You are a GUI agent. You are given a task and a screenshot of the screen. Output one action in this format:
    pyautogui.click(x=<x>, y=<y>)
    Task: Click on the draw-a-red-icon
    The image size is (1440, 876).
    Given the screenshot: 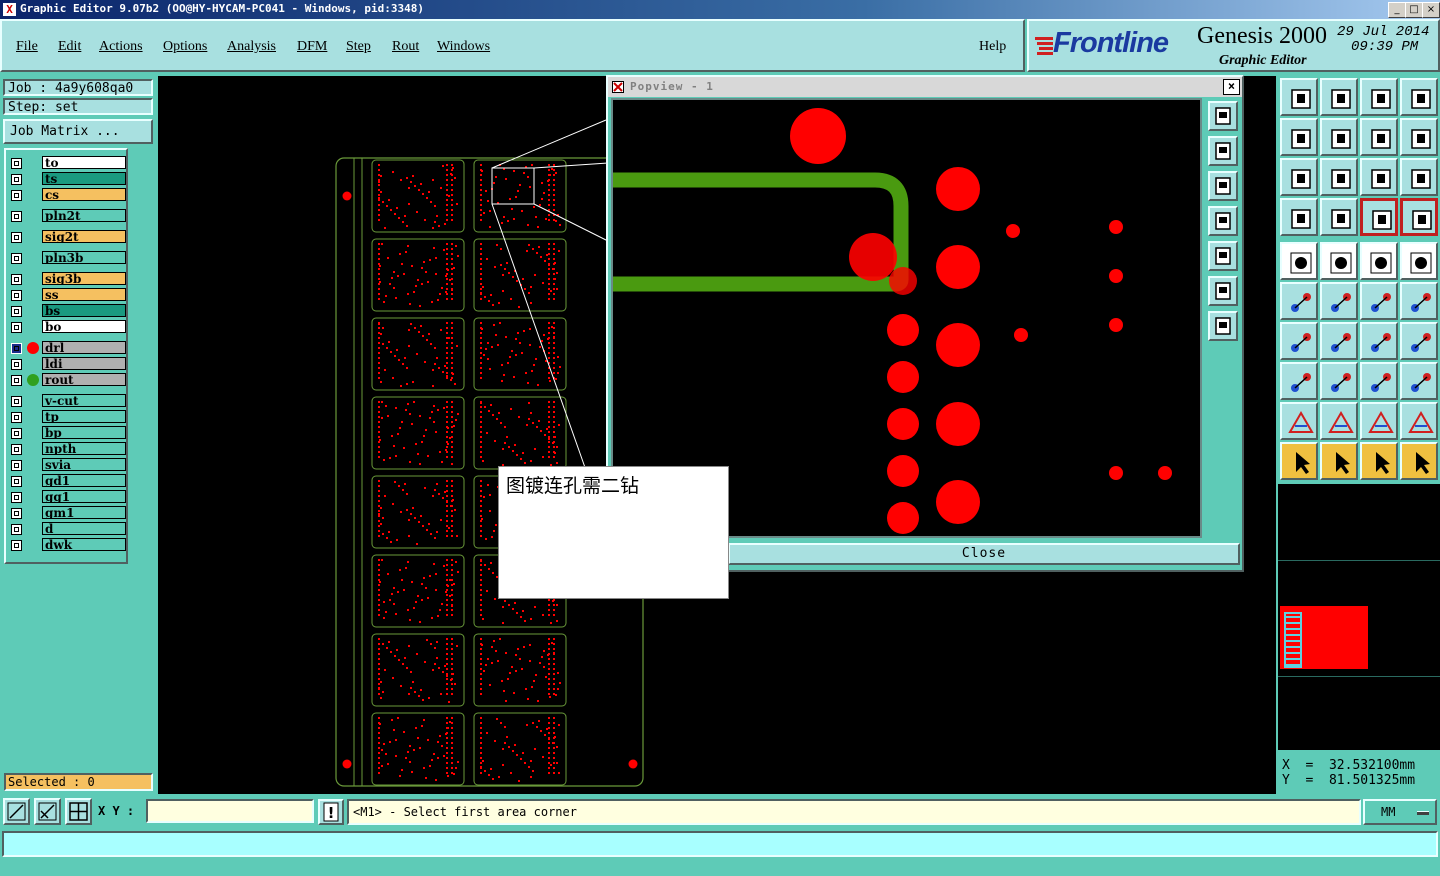 What is the action you would take?
    pyautogui.click(x=1419, y=421)
    